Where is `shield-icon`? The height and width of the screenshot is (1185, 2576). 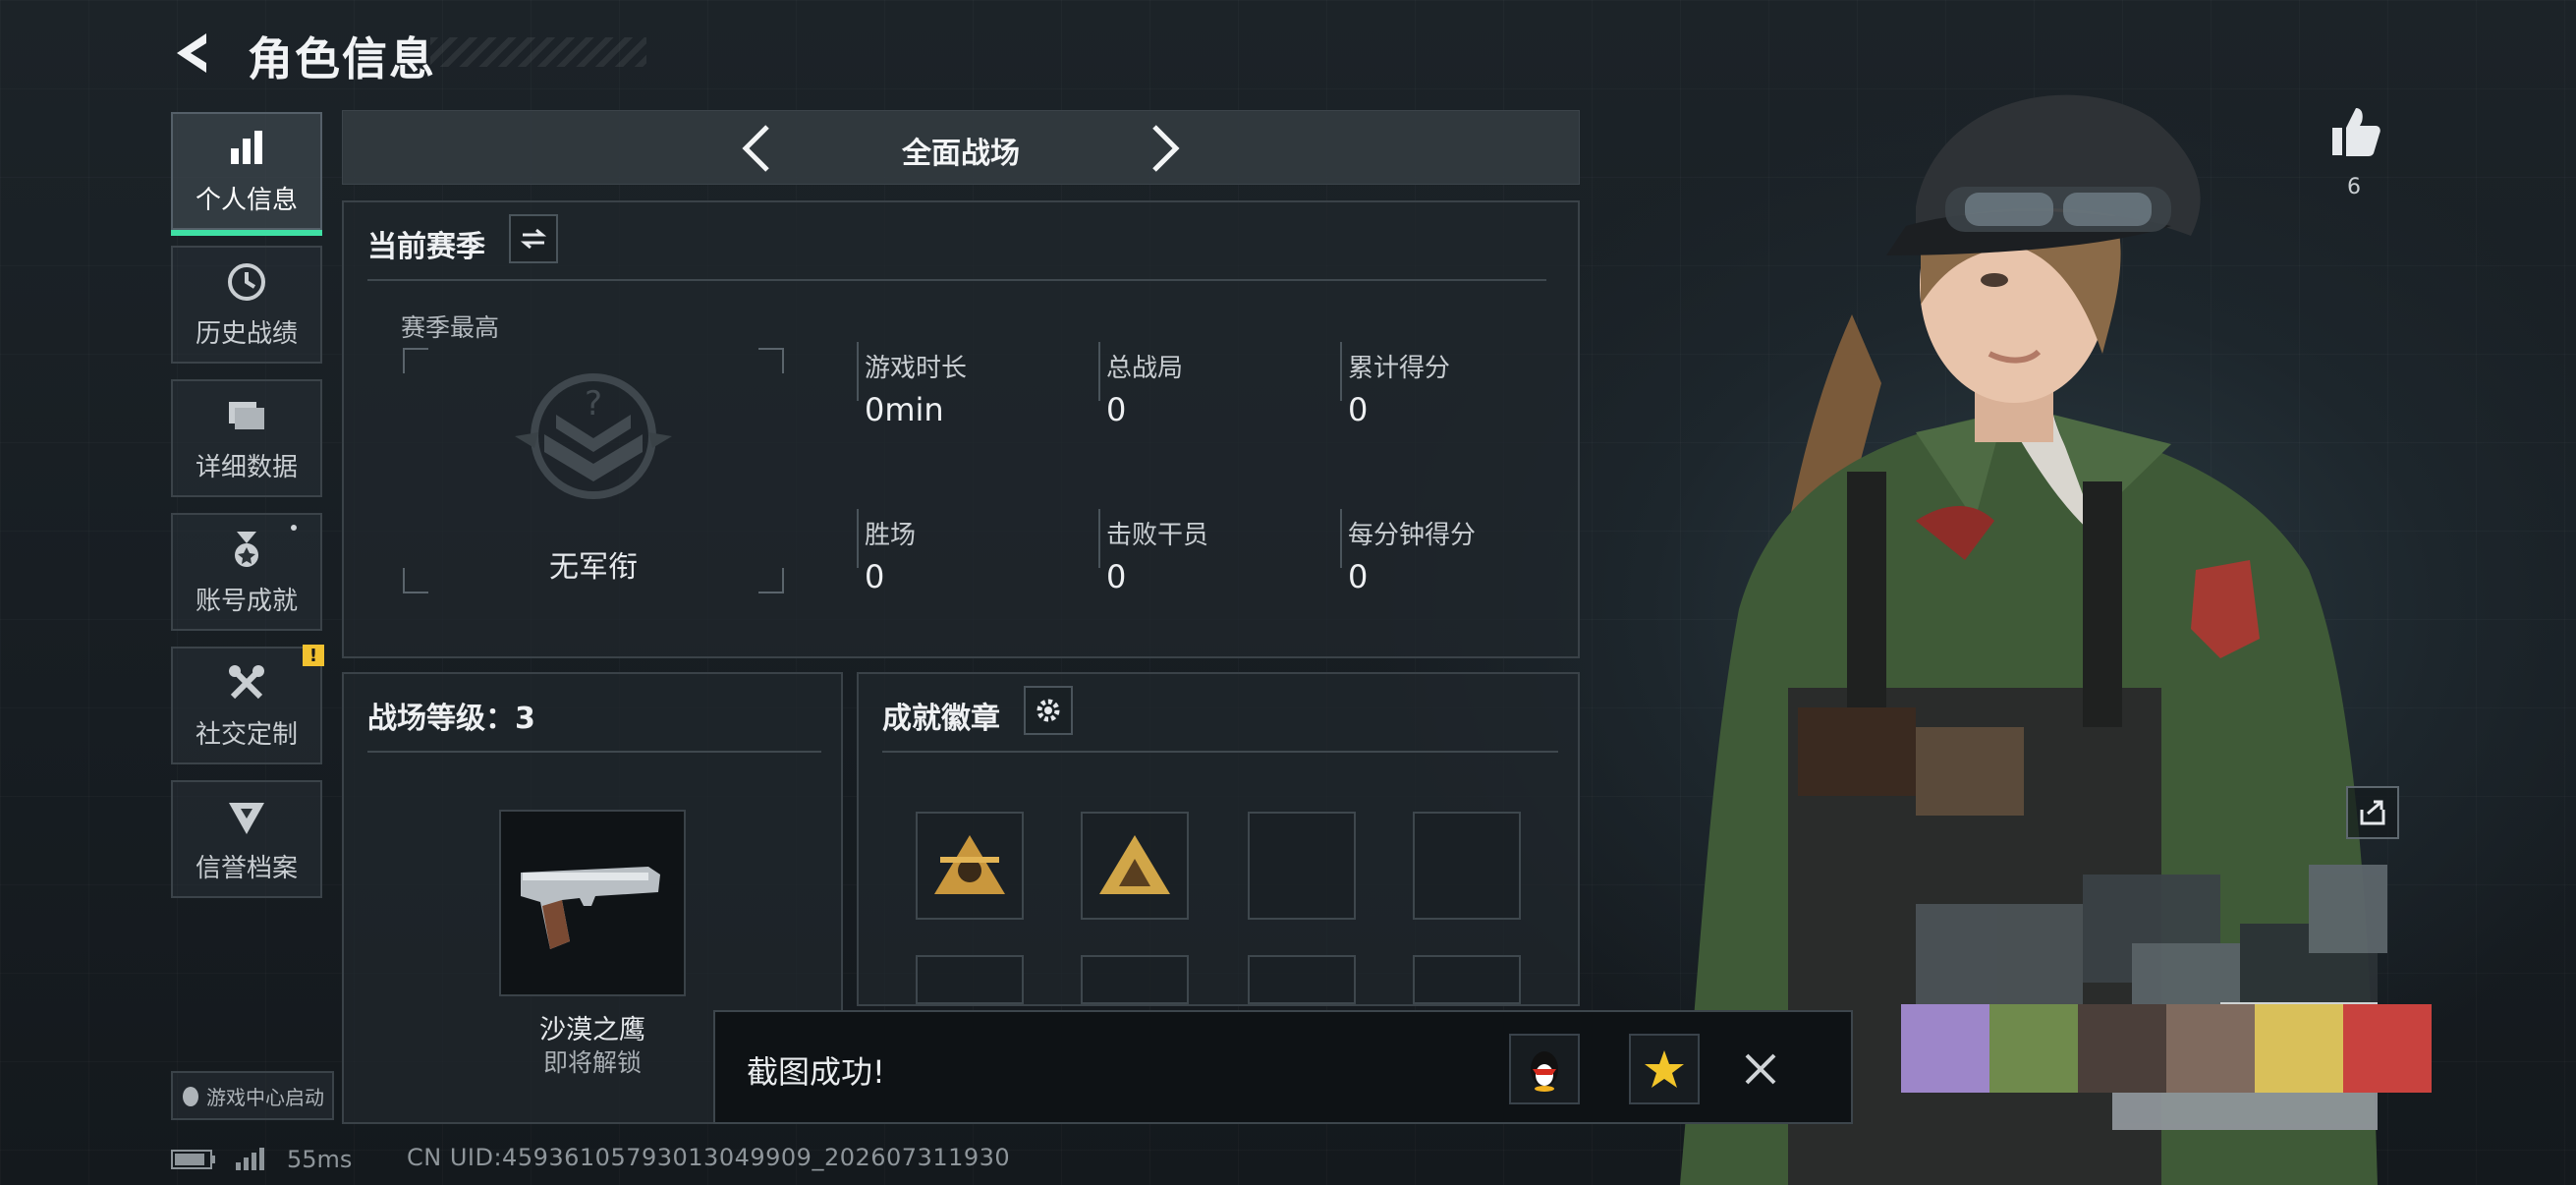 shield-icon is located at coordinates (246, 818).